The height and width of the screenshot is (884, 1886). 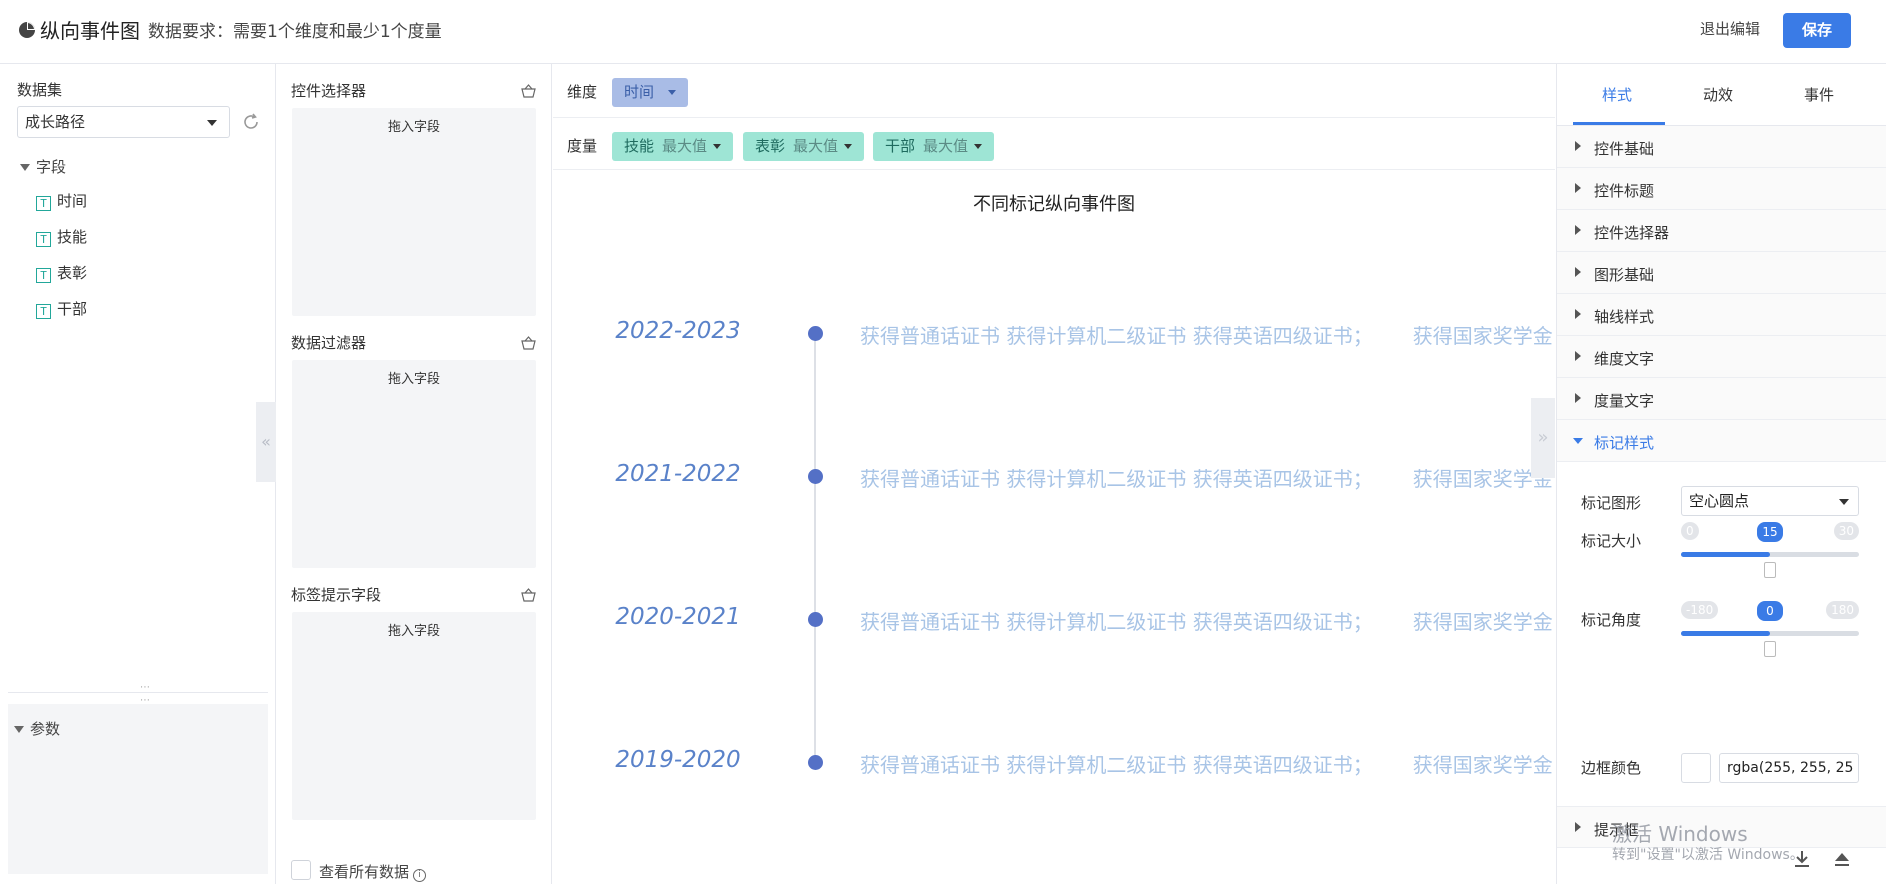 I want to click on slider-min: -180, so click(x=1700, y=610).